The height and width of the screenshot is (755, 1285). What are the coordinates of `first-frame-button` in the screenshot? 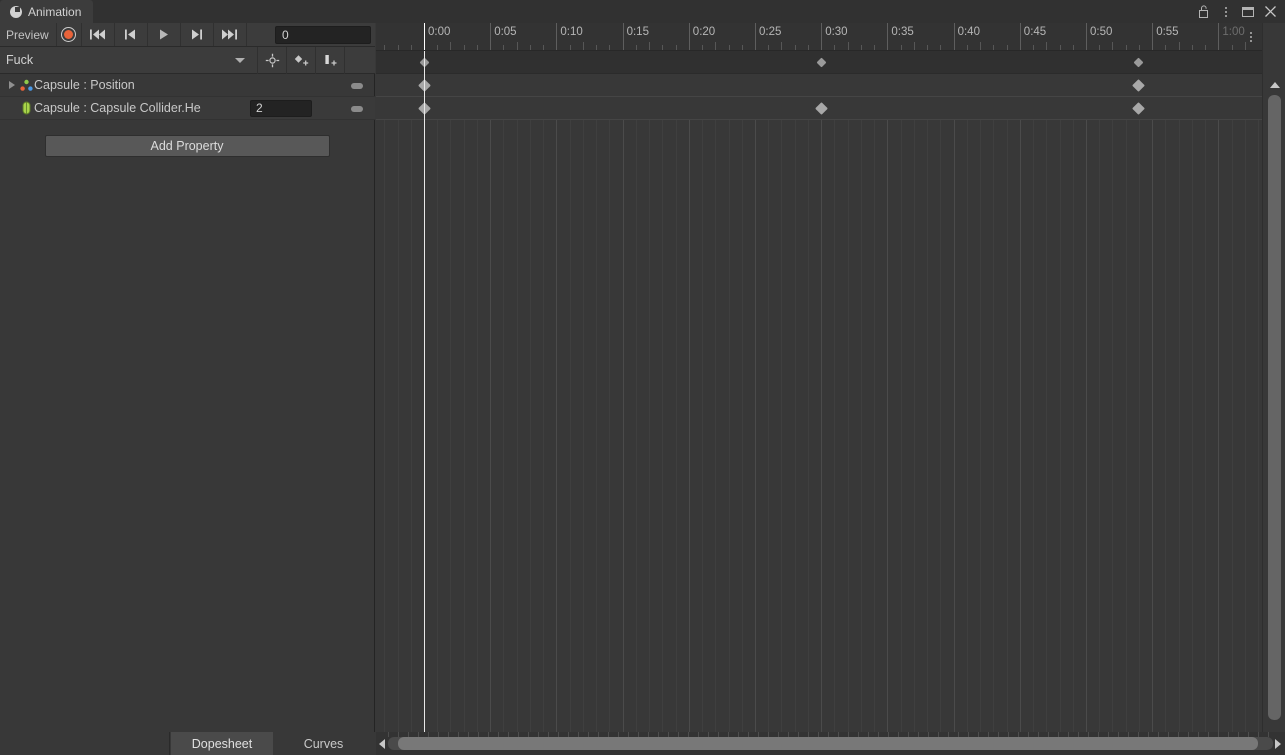 It's located at (98, 34).